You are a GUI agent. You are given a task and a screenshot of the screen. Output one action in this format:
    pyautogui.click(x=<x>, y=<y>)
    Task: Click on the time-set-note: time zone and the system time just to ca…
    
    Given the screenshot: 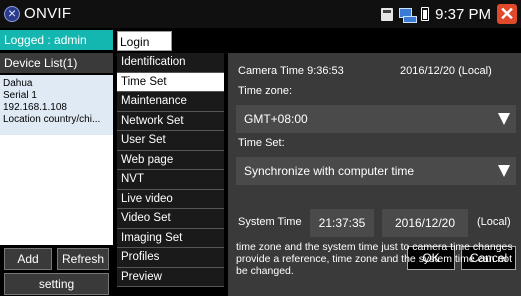 What is the action you would take?
    pyautogui.click(x=374, y=259)
    